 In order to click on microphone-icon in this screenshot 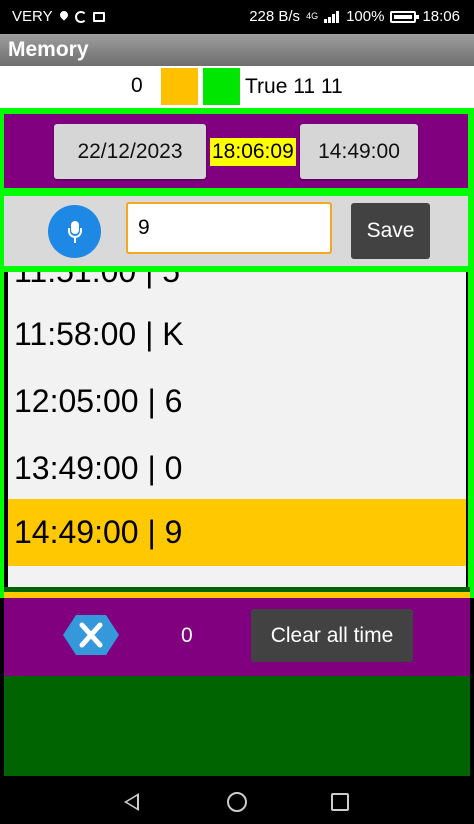, I will do `click(74, 231)`.